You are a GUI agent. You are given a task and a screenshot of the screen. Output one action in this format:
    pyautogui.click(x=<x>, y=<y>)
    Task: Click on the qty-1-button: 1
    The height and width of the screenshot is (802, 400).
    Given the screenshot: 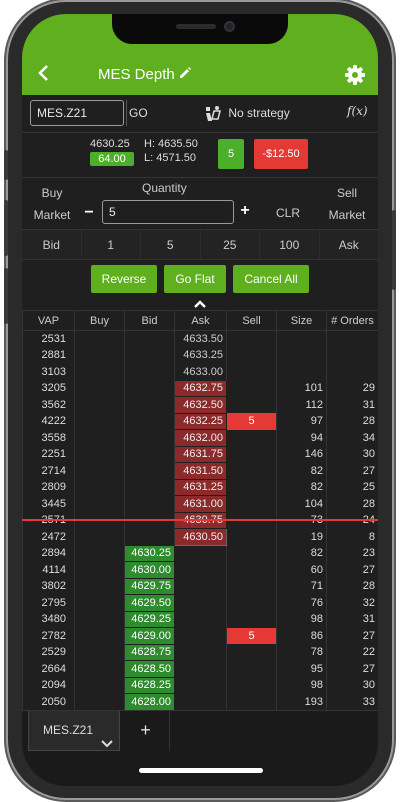 What is the action you would take?
    pyautogui.click(x=111, y=244)
    